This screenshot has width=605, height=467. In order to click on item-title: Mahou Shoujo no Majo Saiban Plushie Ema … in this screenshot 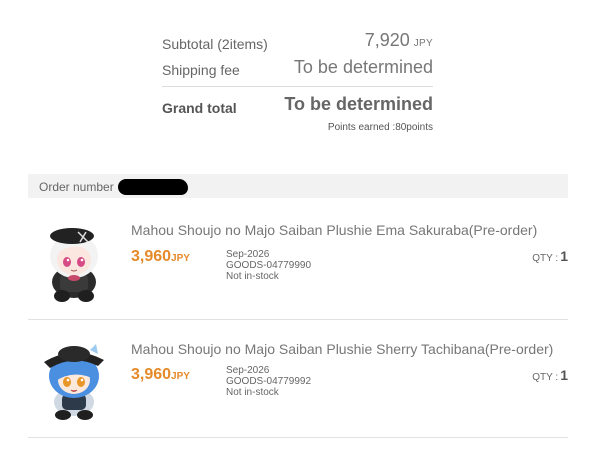, I will do `click(334, 230)`.